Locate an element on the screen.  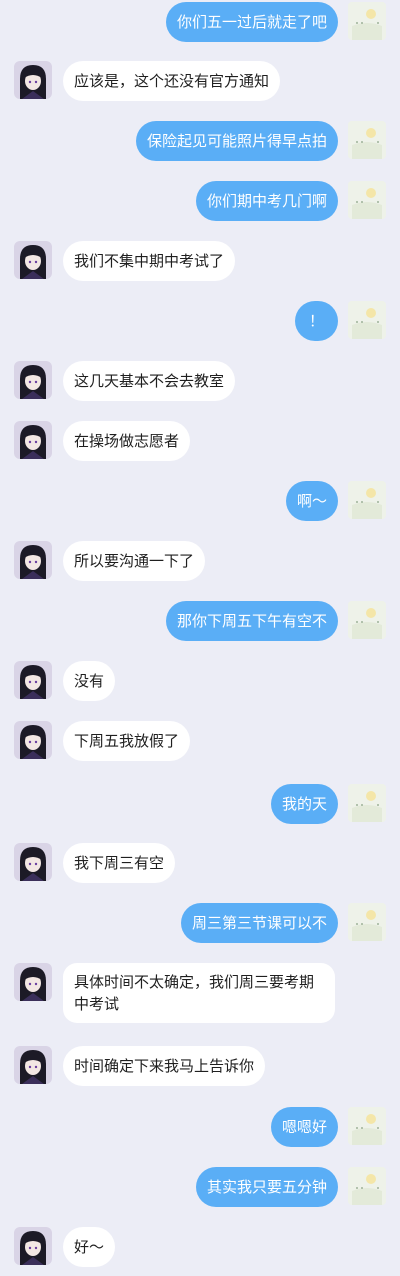
message-bubble-other: 没有 is located at coordinates (89, 681).